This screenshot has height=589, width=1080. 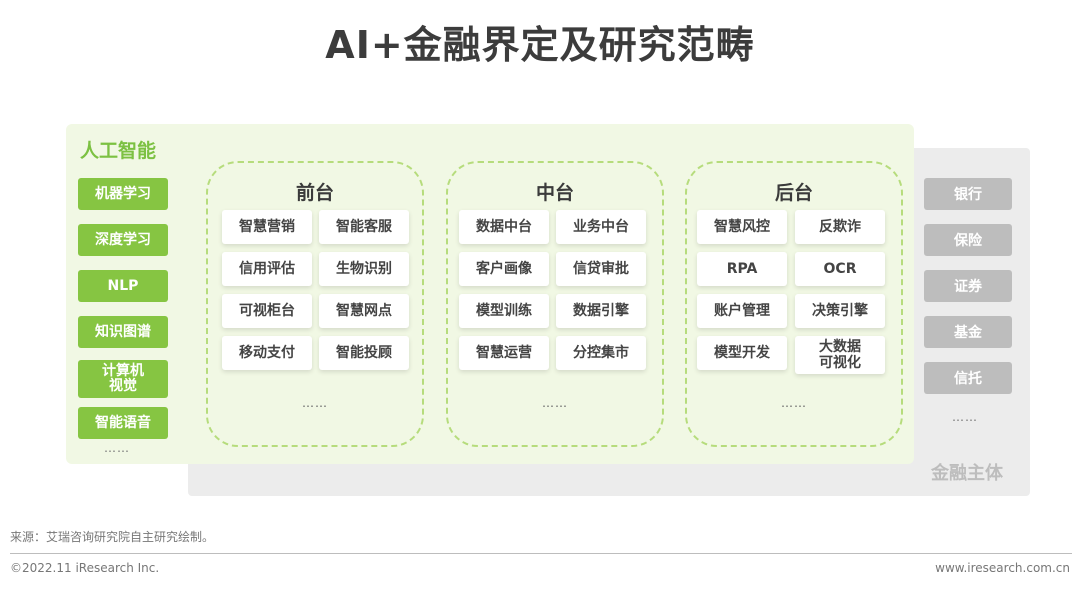 What do you see at coordinates (840, 311) in the screenshot?
I see `back-chip: 决策引擎` at bounding box center [840, 311].